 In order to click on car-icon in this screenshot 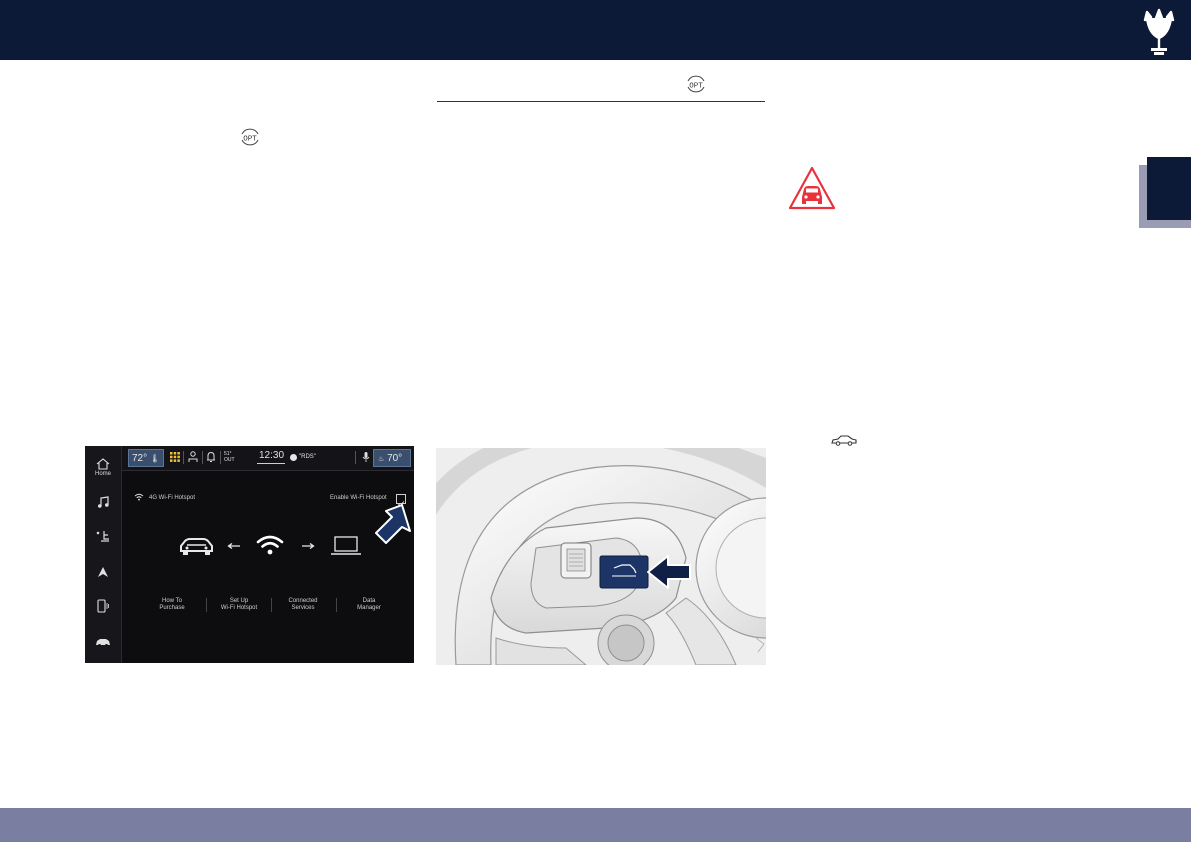, I will do `click(103, 643)`.